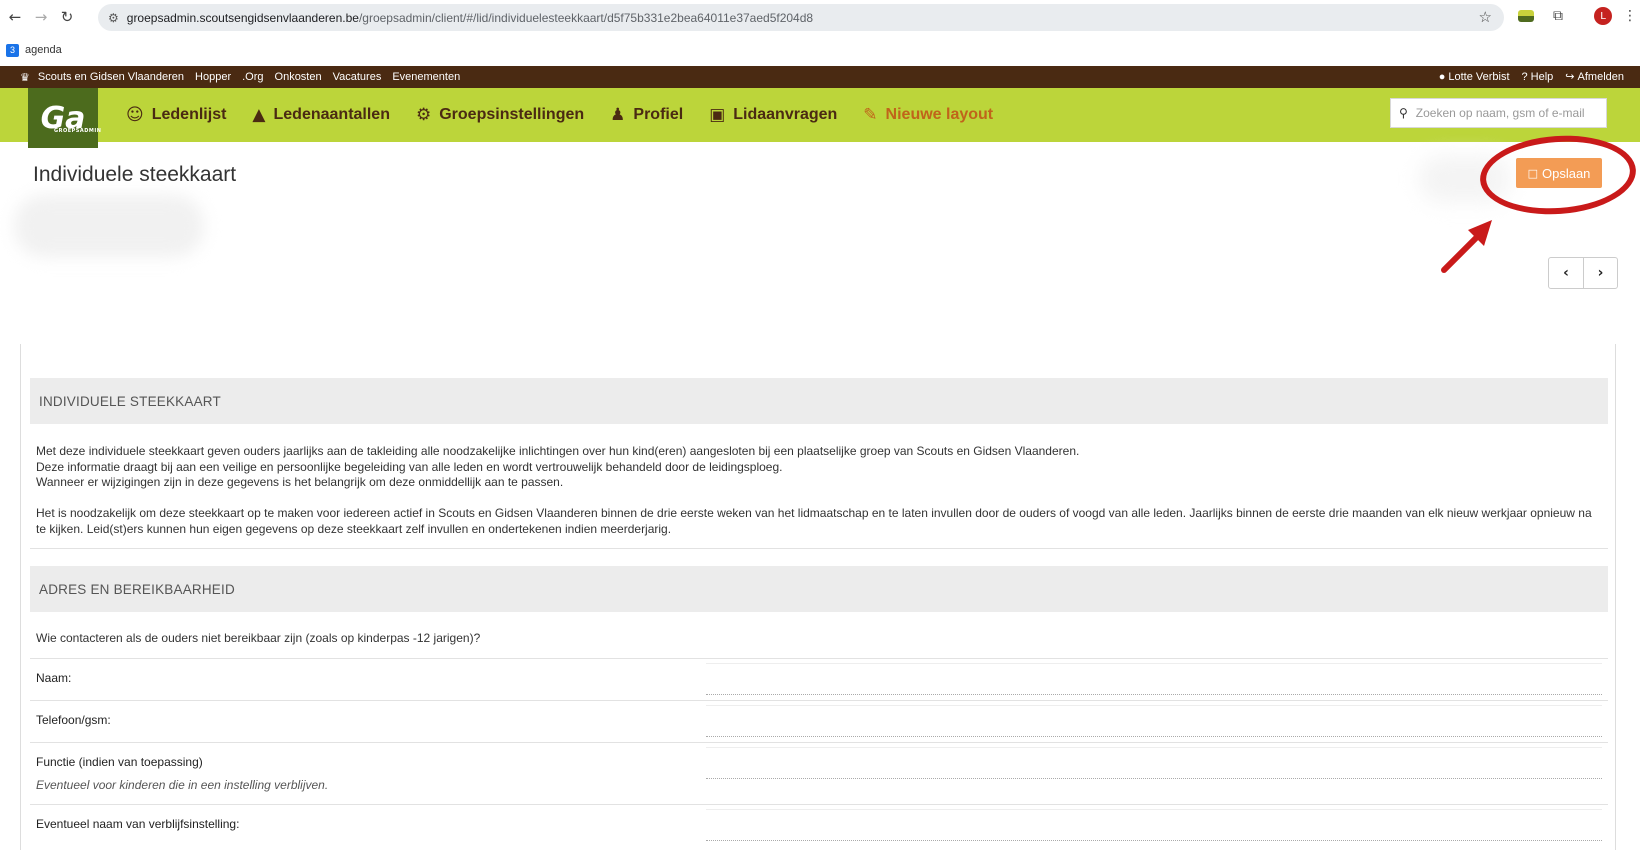  What do you see at coordinates (1154, 721) in the screenshot?
I see `telefoon-input` at bounding box center [1154, 721].